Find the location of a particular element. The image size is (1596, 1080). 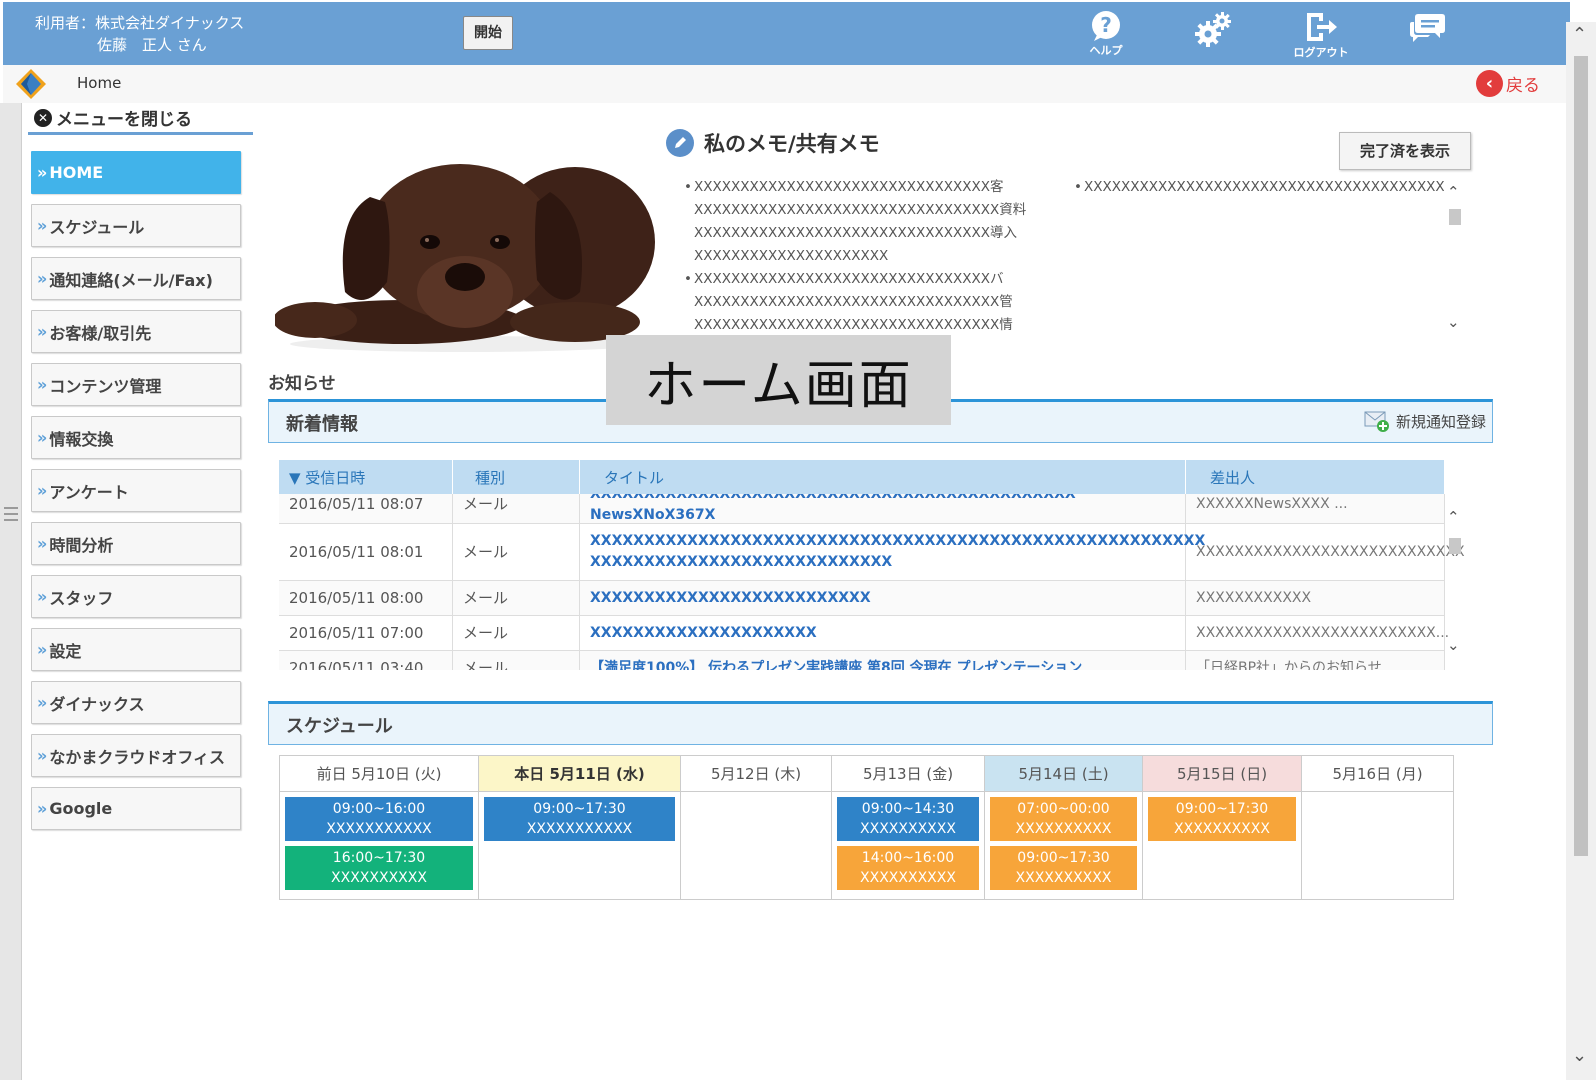

company-label: 利用者：株式会社ダイナックス is located at coordinates (140, 23).